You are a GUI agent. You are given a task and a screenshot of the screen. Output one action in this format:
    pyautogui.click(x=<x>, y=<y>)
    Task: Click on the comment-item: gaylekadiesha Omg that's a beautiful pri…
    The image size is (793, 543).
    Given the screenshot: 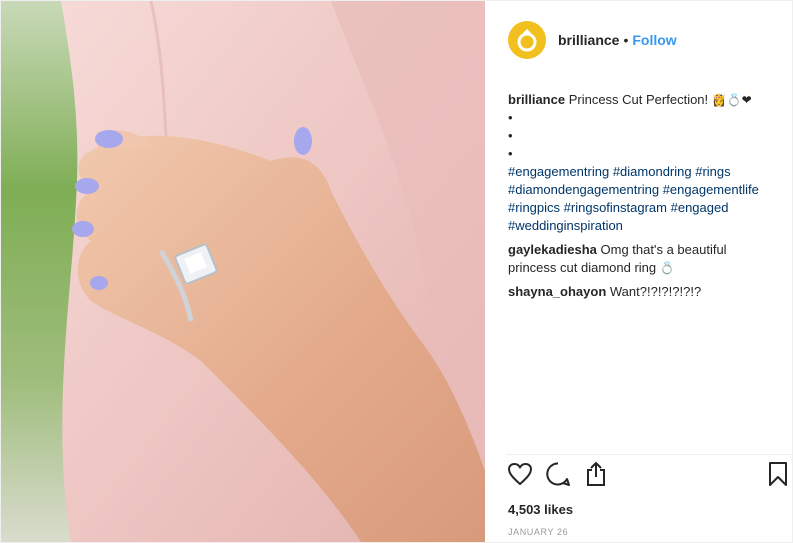 What is the action you would take?
    pyautogui.click(x=643, y=259)
    